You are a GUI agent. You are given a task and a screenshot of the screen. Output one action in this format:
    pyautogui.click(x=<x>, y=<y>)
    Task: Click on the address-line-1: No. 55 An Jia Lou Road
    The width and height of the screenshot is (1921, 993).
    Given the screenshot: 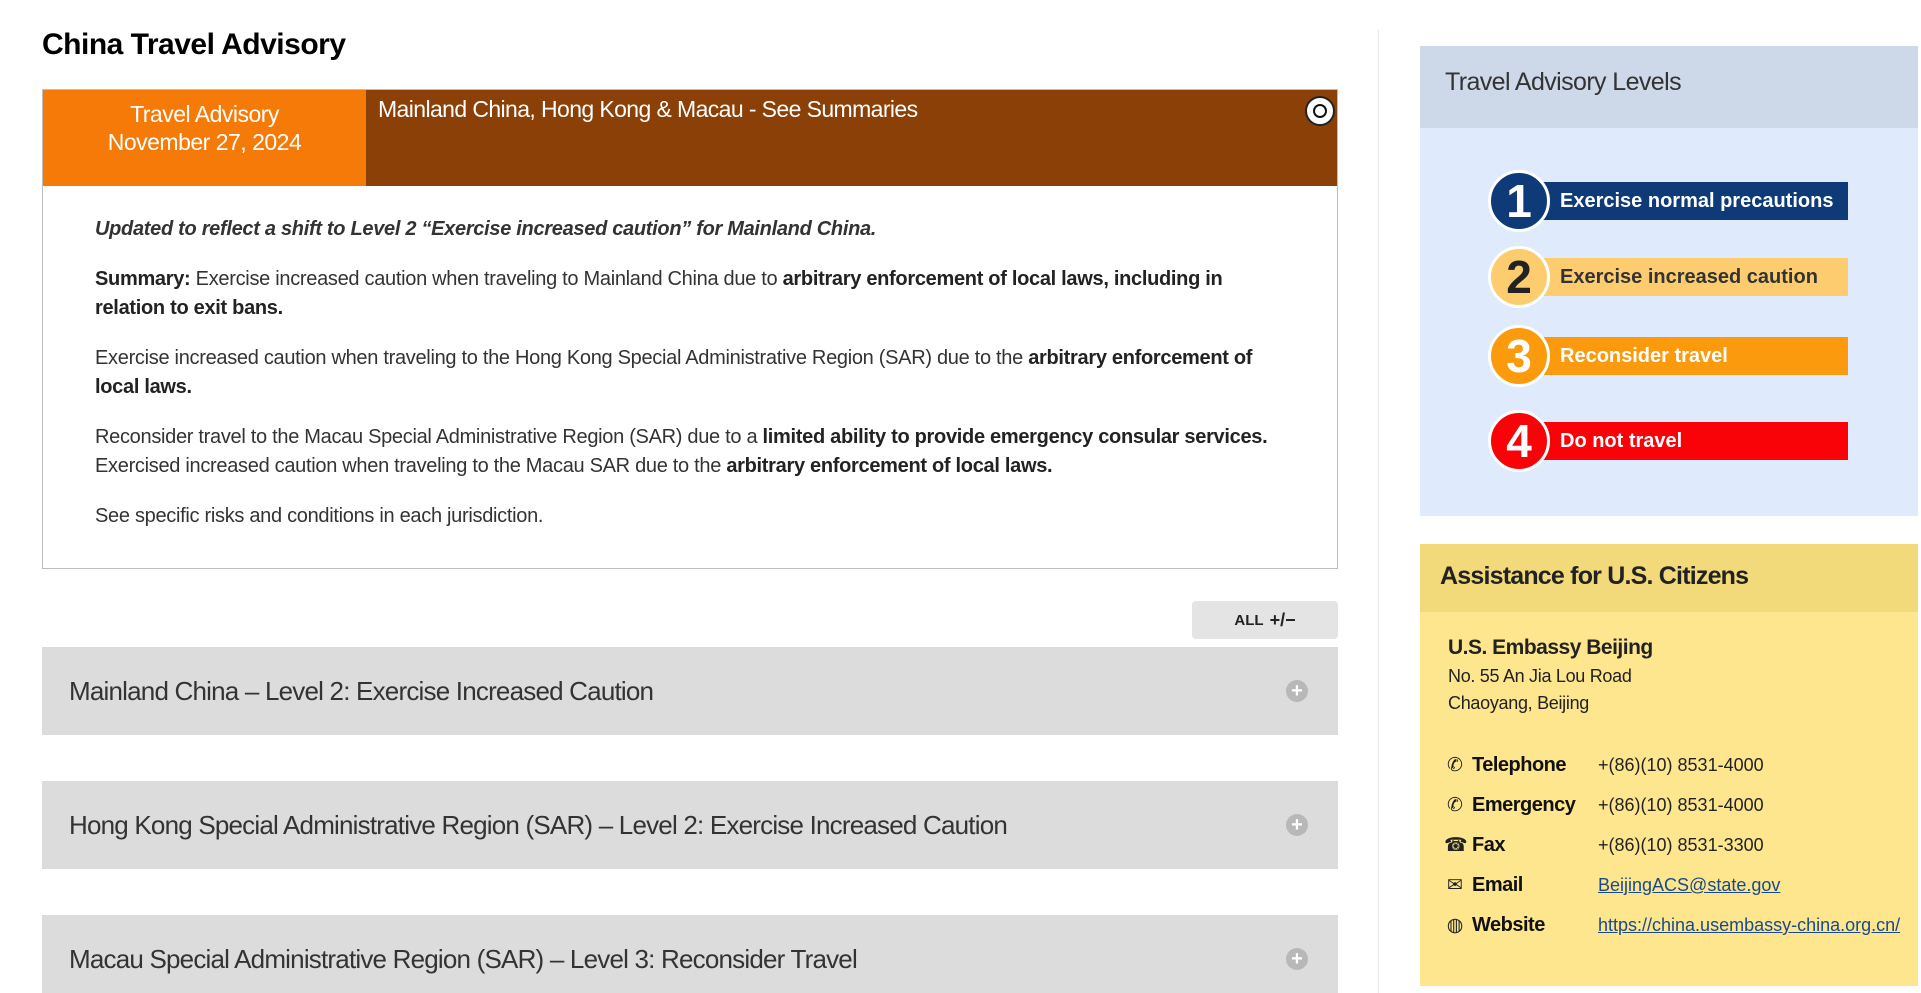 What is the action you would take?
    pyautogui.click(x=1540, y=676)
    